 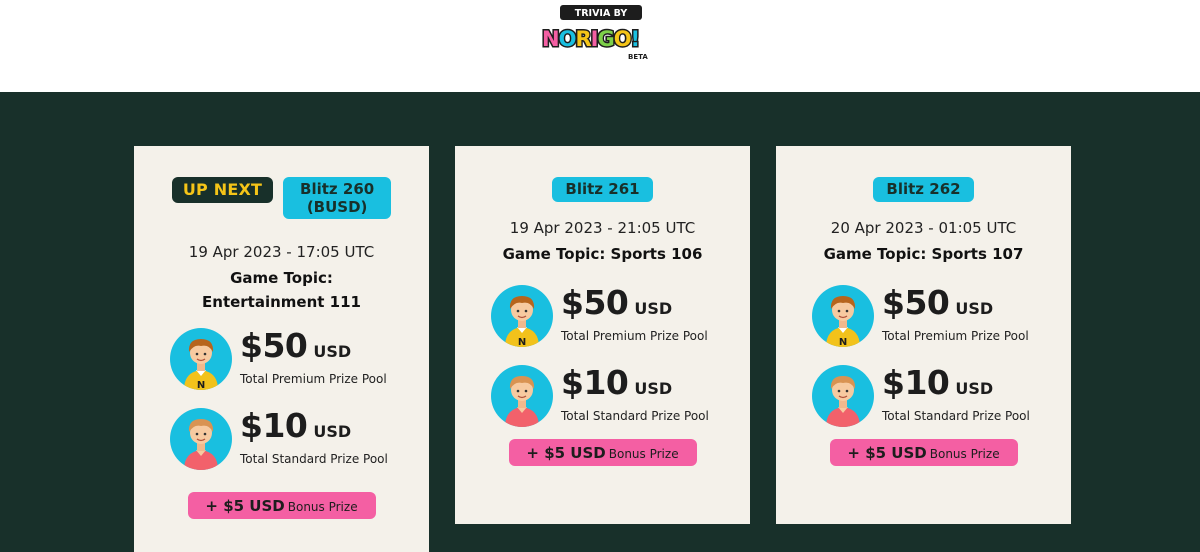 I want to click on card-tags: Blitz 261, so click(x=602, y=189).